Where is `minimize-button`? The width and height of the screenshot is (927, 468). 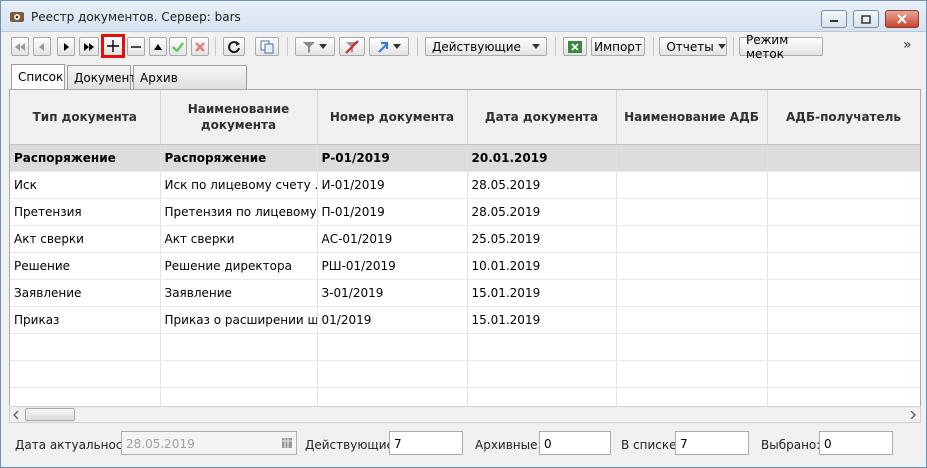
minimize-button is located at coordinates (834, 19).